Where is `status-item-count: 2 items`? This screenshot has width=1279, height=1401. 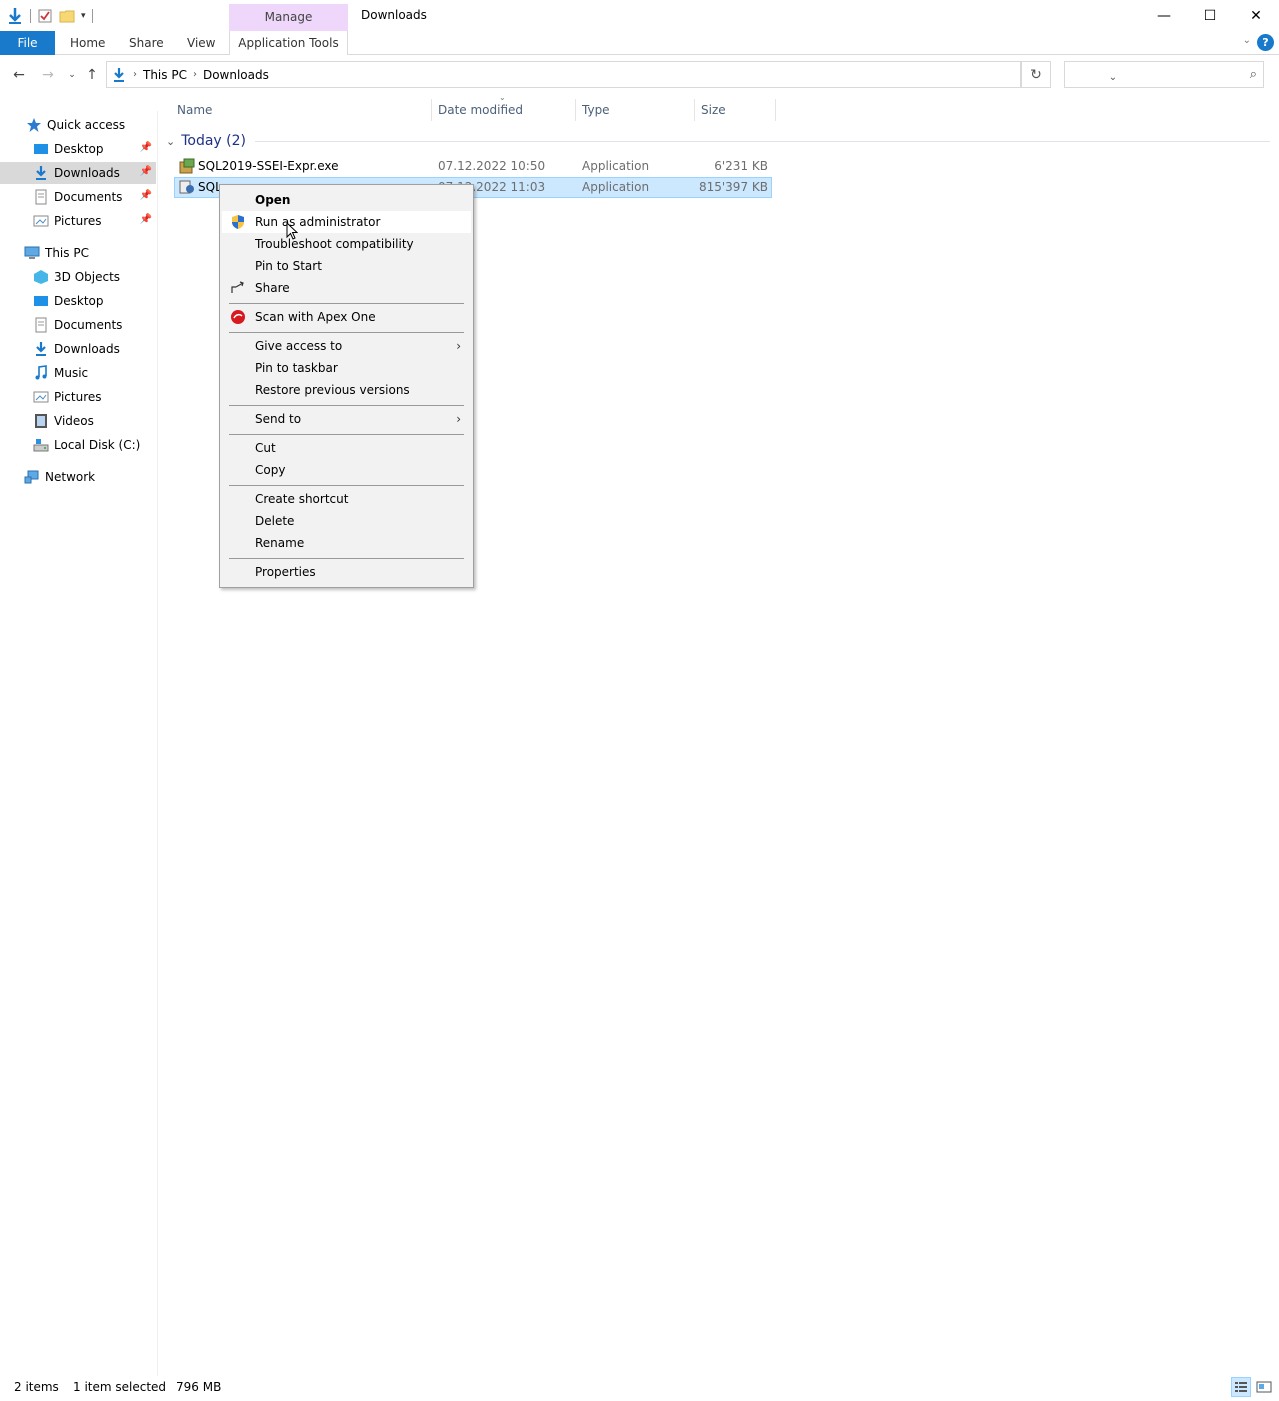
status-item-count: 2 items is located at coordinates (36, 1387).